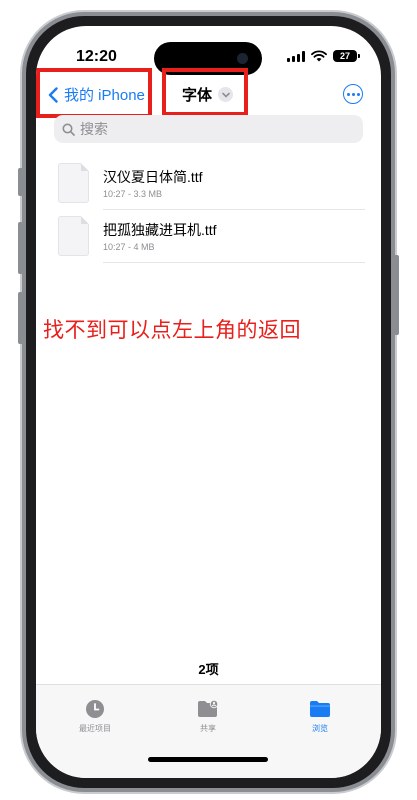 This screenshot has width=417, height=800. Describe the element at coordinates (20, 248) in the screenshot. I see `volume-up-button` at that location.